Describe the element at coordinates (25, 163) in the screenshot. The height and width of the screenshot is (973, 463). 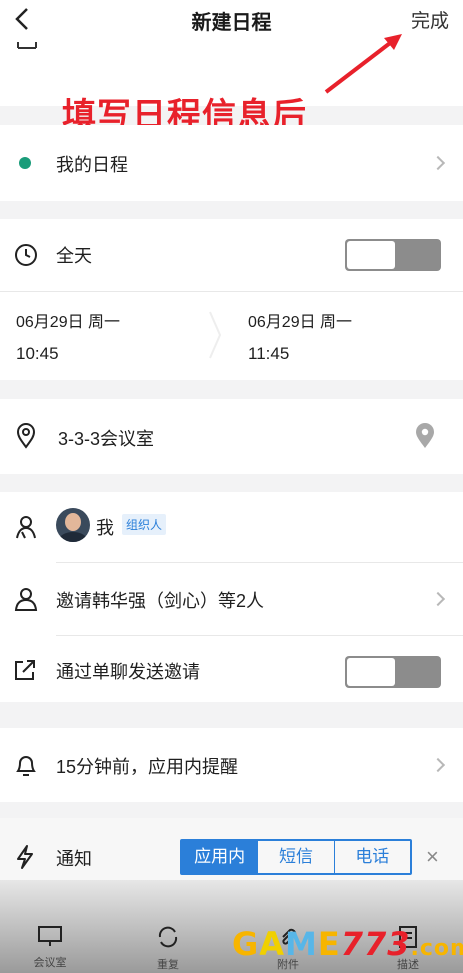
I see `calendar-color-dot` at that location.